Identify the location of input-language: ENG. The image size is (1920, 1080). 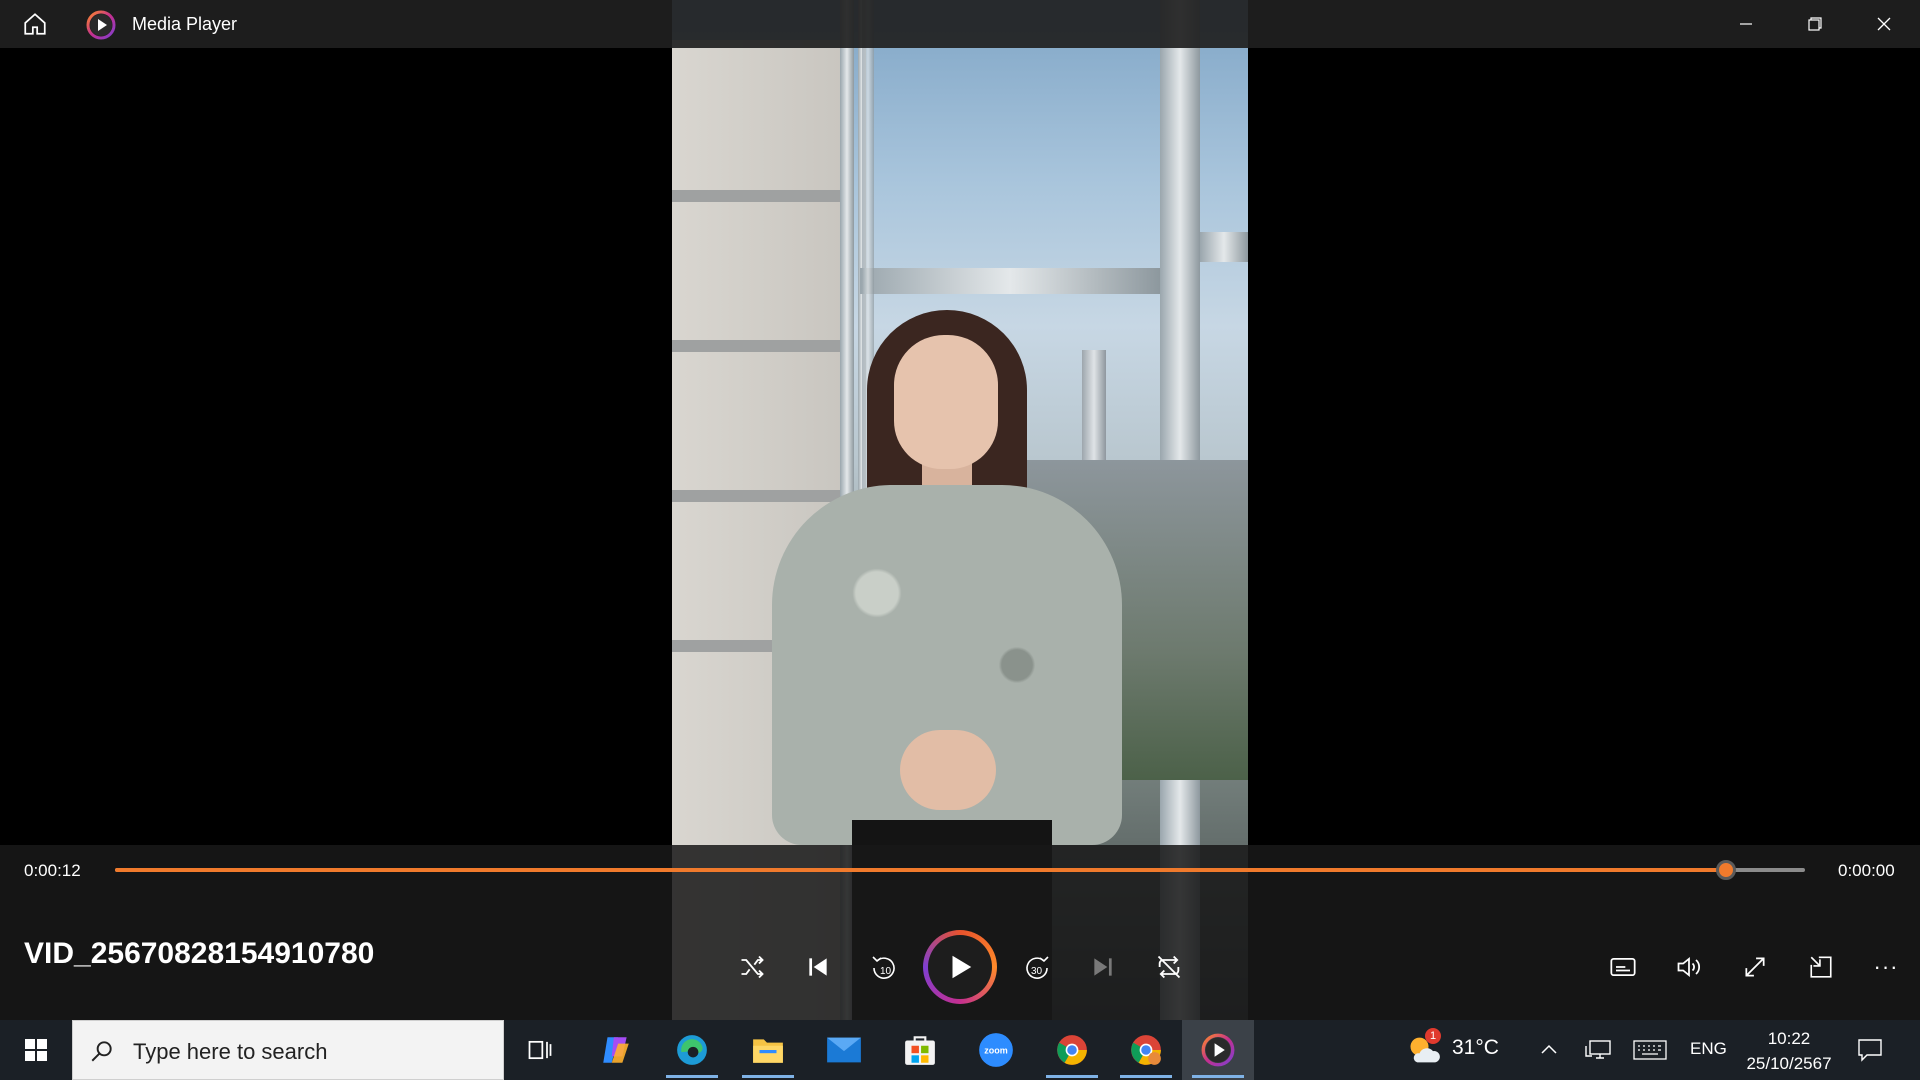
(1708, 1049).